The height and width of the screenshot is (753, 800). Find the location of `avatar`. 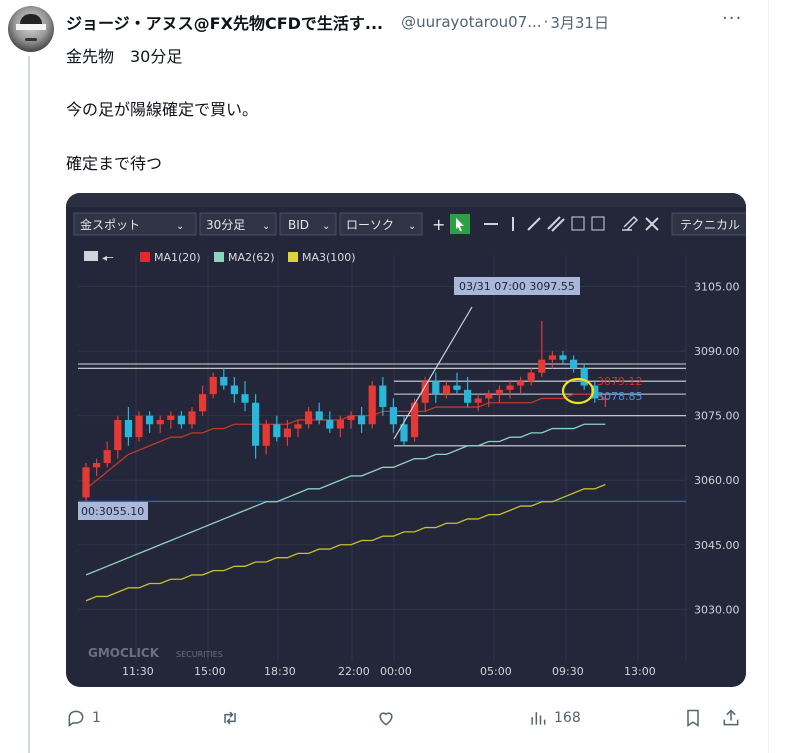

avatar is located at coordinates (31, 29).